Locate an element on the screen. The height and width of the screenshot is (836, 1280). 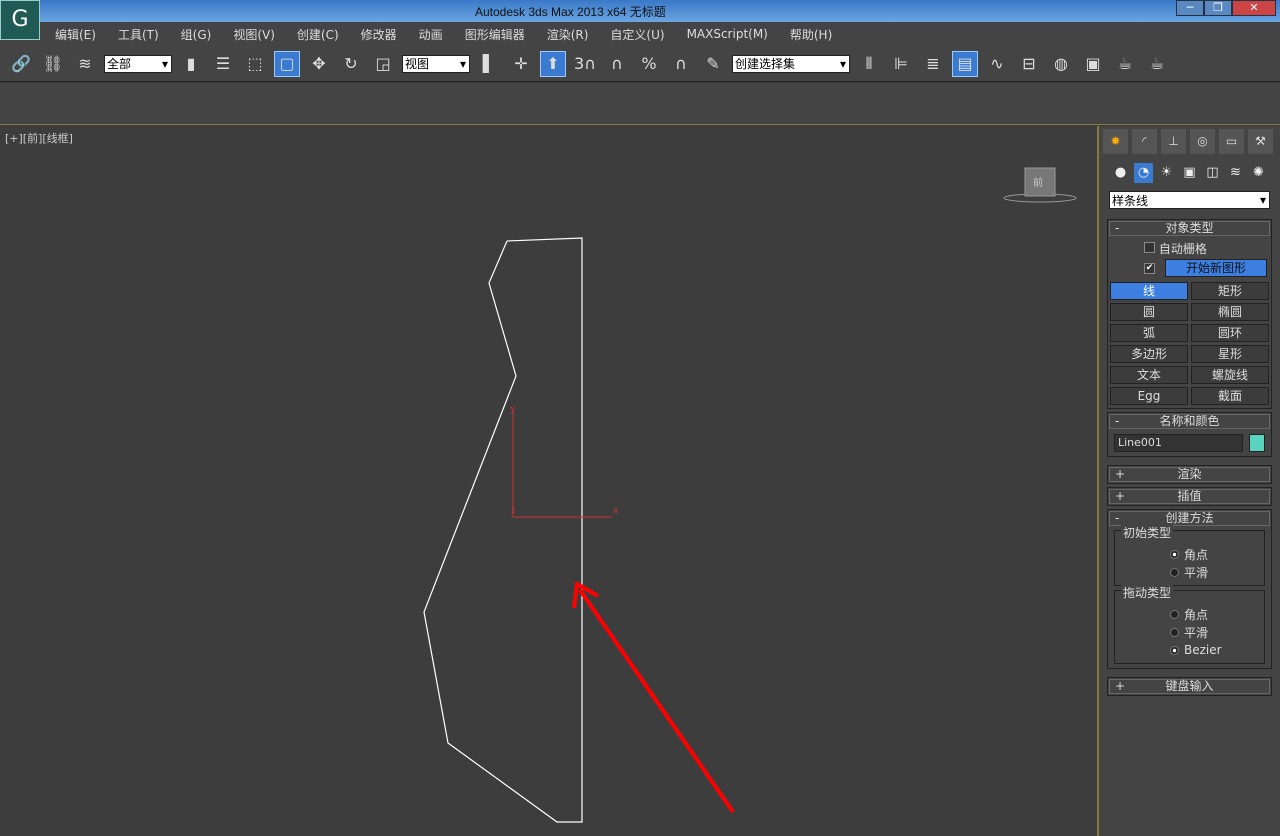
object-type-button: 多边形 is located at coordinates (1149, 354).